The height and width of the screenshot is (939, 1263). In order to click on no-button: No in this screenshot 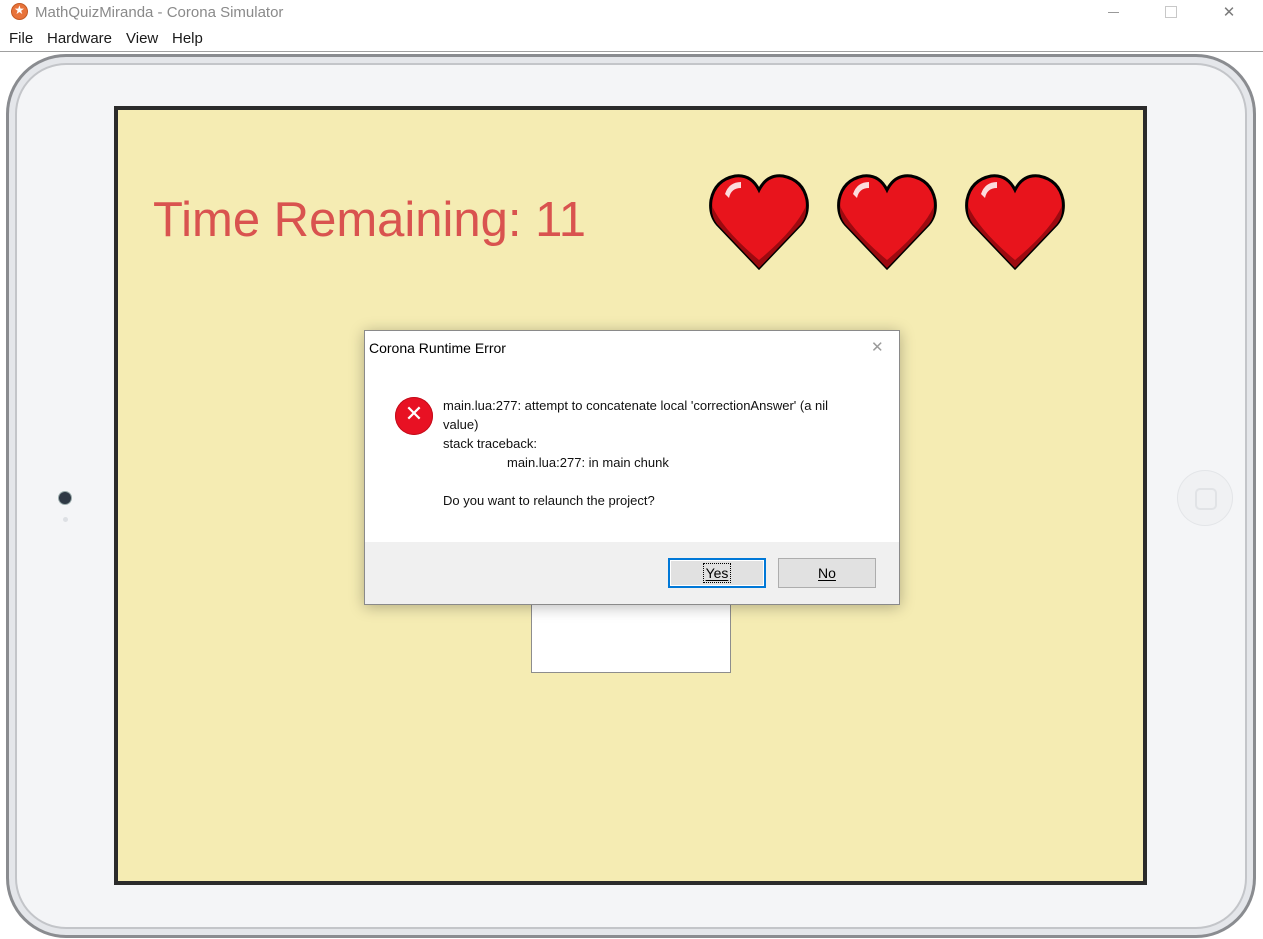, I will do `click(827, 573)`.